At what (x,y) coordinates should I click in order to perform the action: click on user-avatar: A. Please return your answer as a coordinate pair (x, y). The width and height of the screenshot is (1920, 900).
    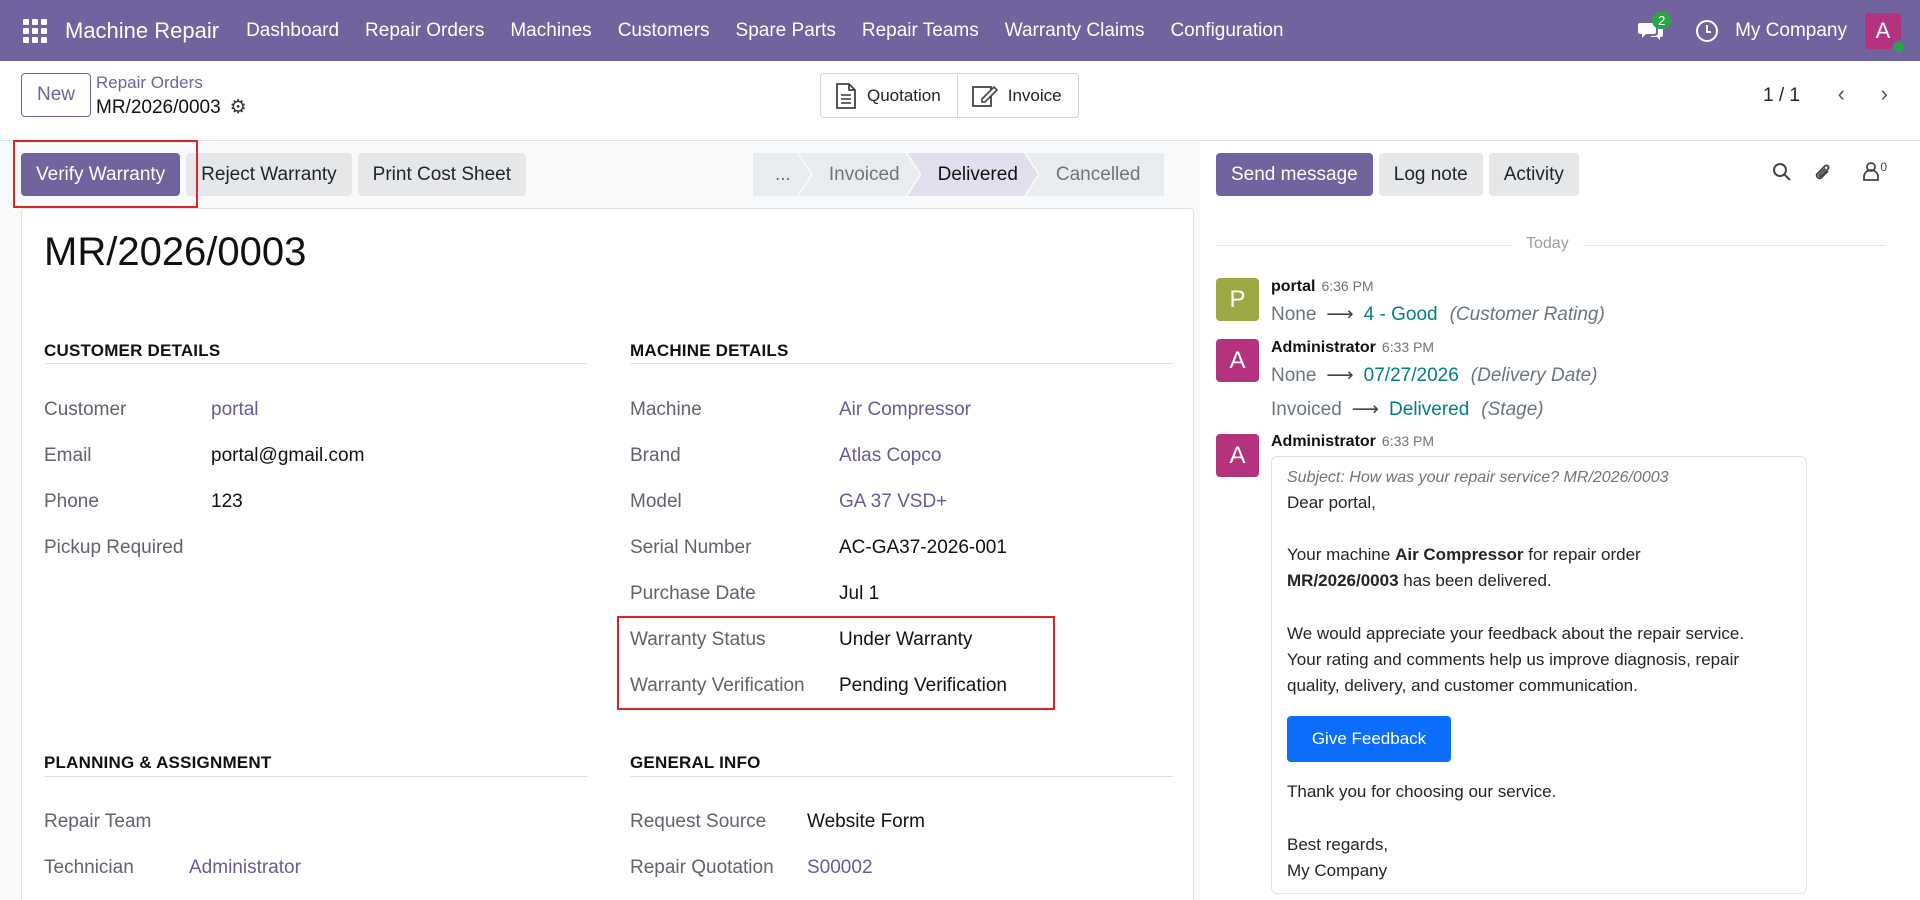
    Looking at the image, I should click on (1885, 33).